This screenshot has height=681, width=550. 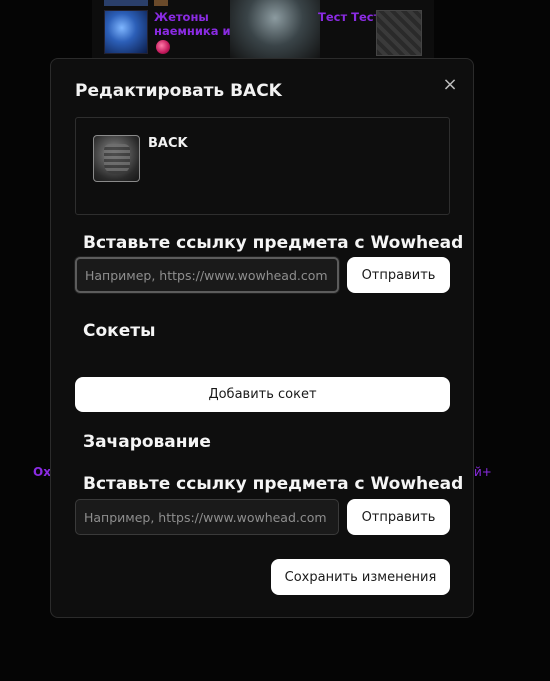 I want to click on bg-character-name: Тест Тест, so click(x=349, y=17).